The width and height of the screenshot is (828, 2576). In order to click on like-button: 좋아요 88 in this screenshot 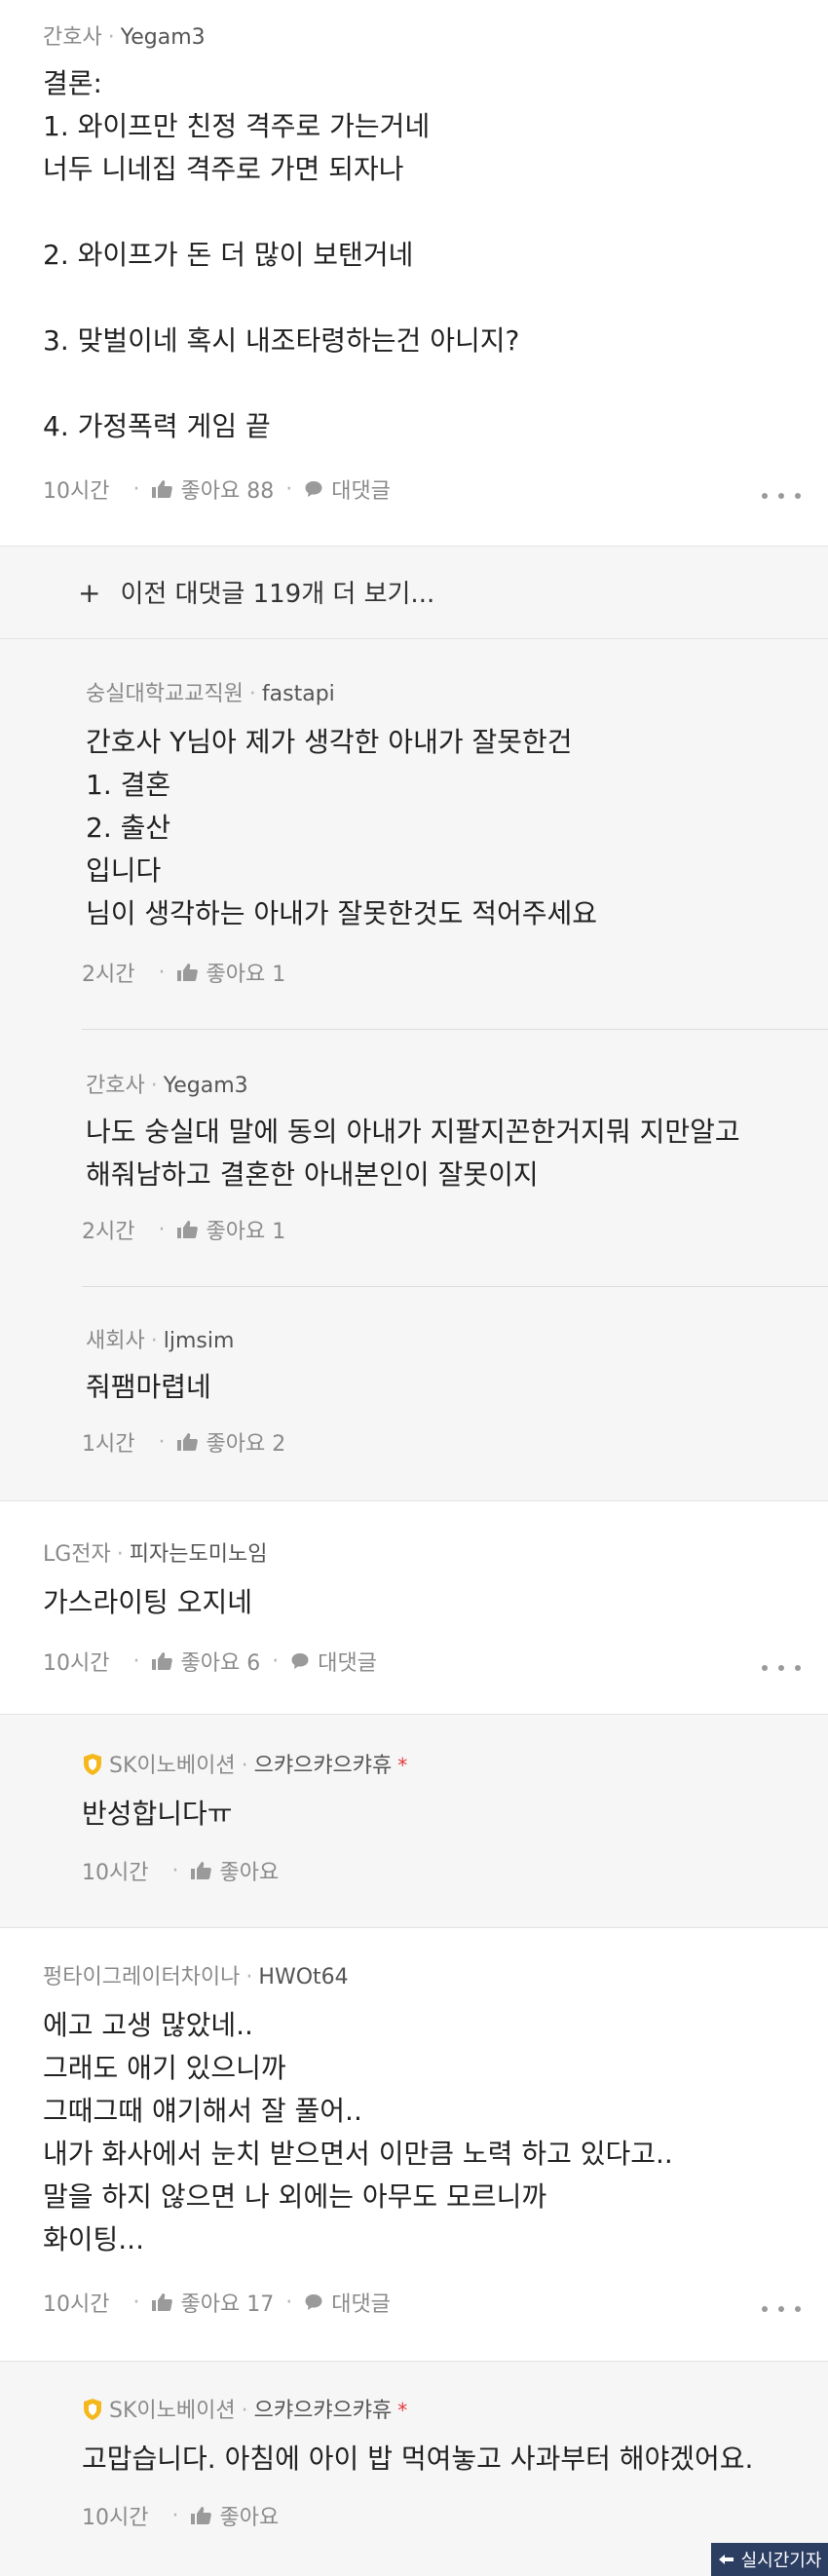, I will do `click(212, 489)`.